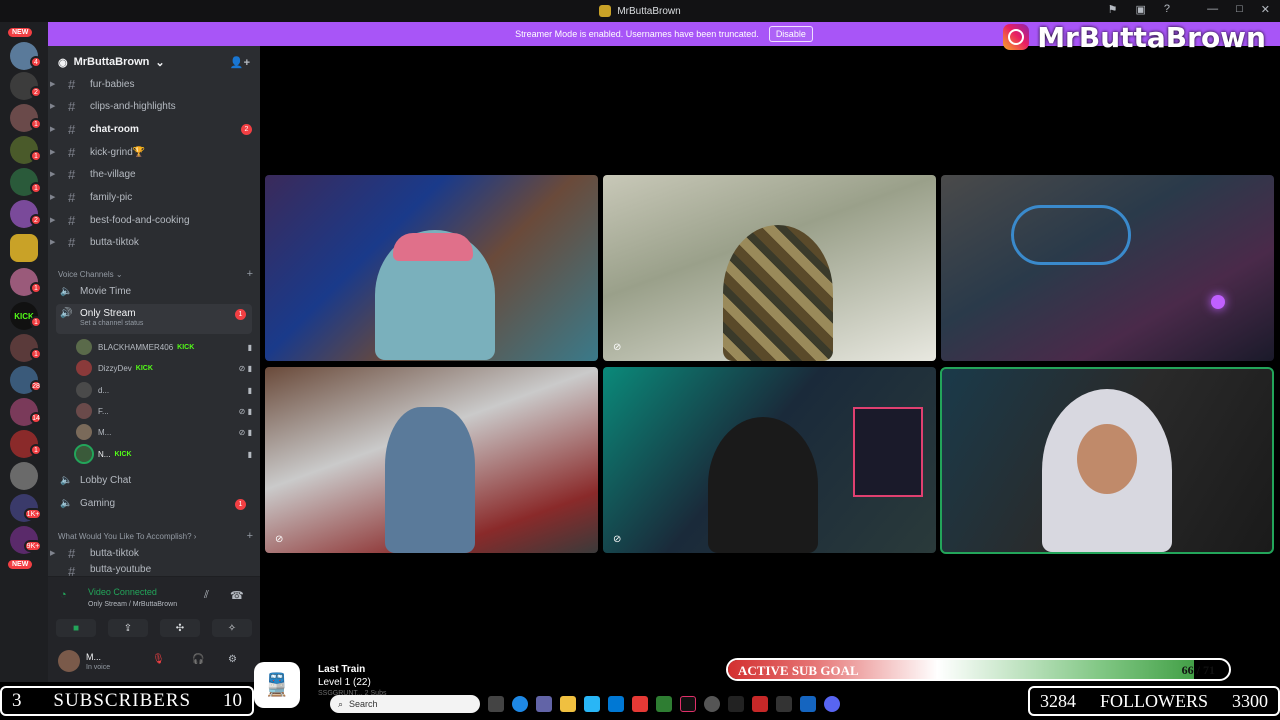 This screenshot has height=720, width=1280. Describe the element at coordinates (106, 291) in the screenshot. I see `voice-channel-label: Movie Time` at that location.